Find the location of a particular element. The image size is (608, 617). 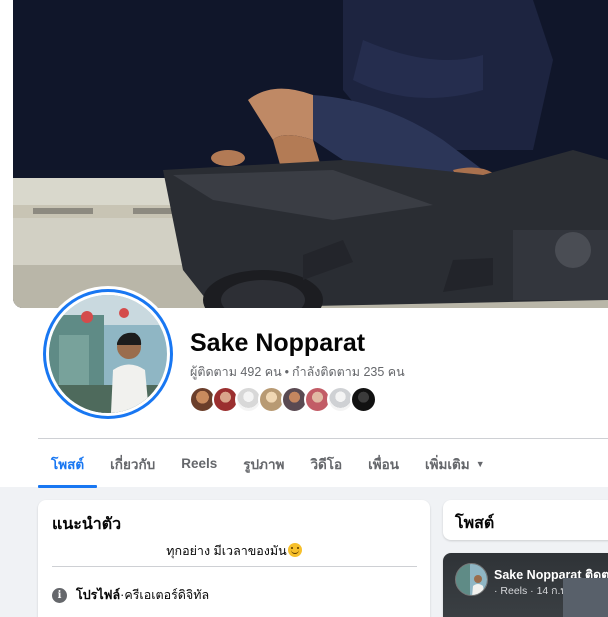

post-header: Sake Nopparat ติดตา · Reels · 14 ก.พ. · is located at coordinates (525, 585).